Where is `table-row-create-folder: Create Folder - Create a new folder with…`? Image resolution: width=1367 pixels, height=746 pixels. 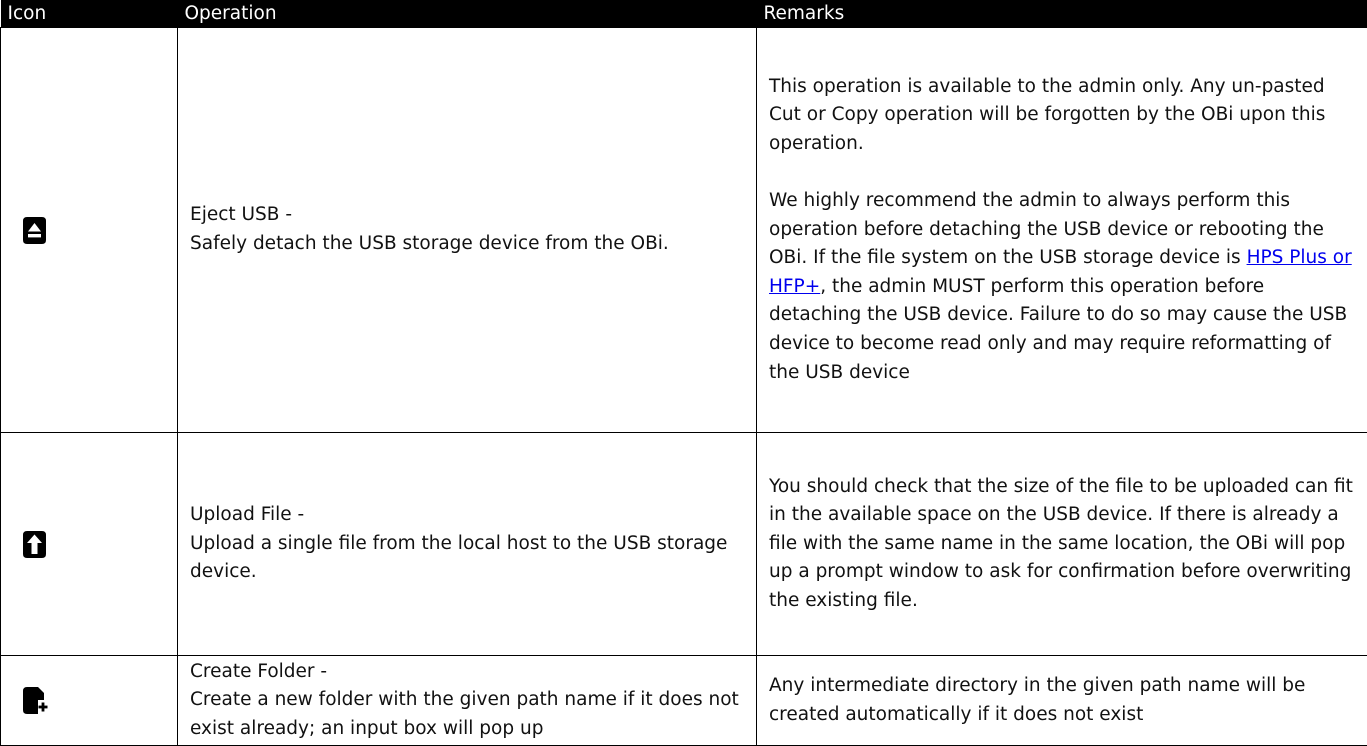
table-row-create-folder: Create Folder - Create a new folder with… is located at coordinates (684, 701).